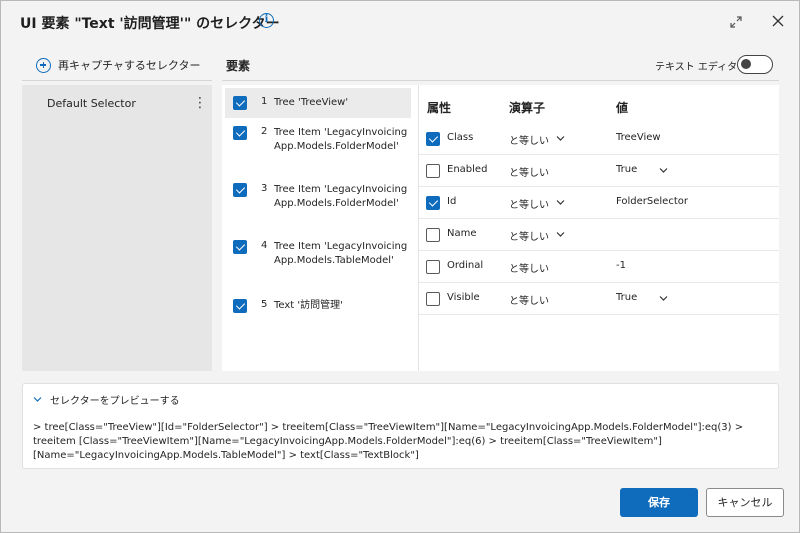 The height and width of the screenshot is (533, 800). What do you see at coordinates (746, 64) in the screenshot?
I see `toggle-knob` at bounding box center [746, 64].